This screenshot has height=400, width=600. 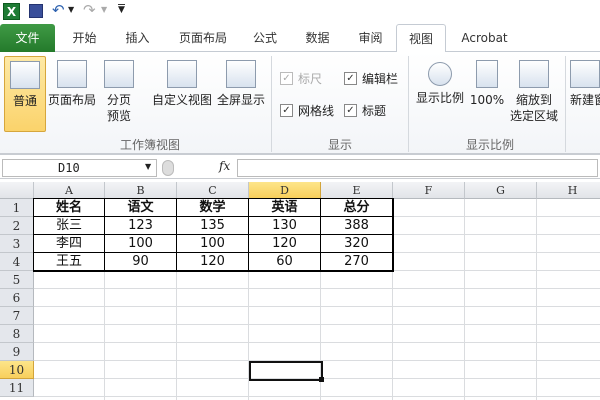 What do you see at coordinates (17, 190) in the screenshot?
I see `select-all-corner` at bounding box center [17, 190].